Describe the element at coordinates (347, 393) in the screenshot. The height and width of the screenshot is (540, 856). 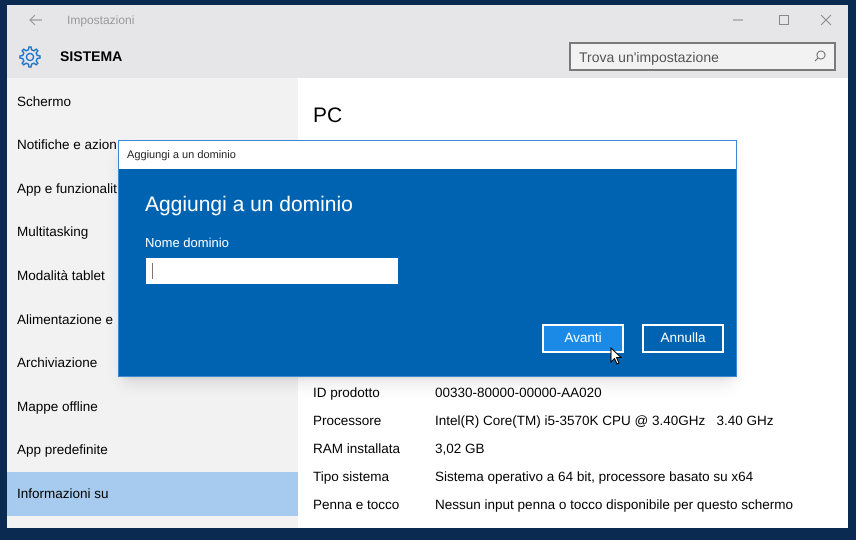
I see `info-label: ID prodotto` at that location.